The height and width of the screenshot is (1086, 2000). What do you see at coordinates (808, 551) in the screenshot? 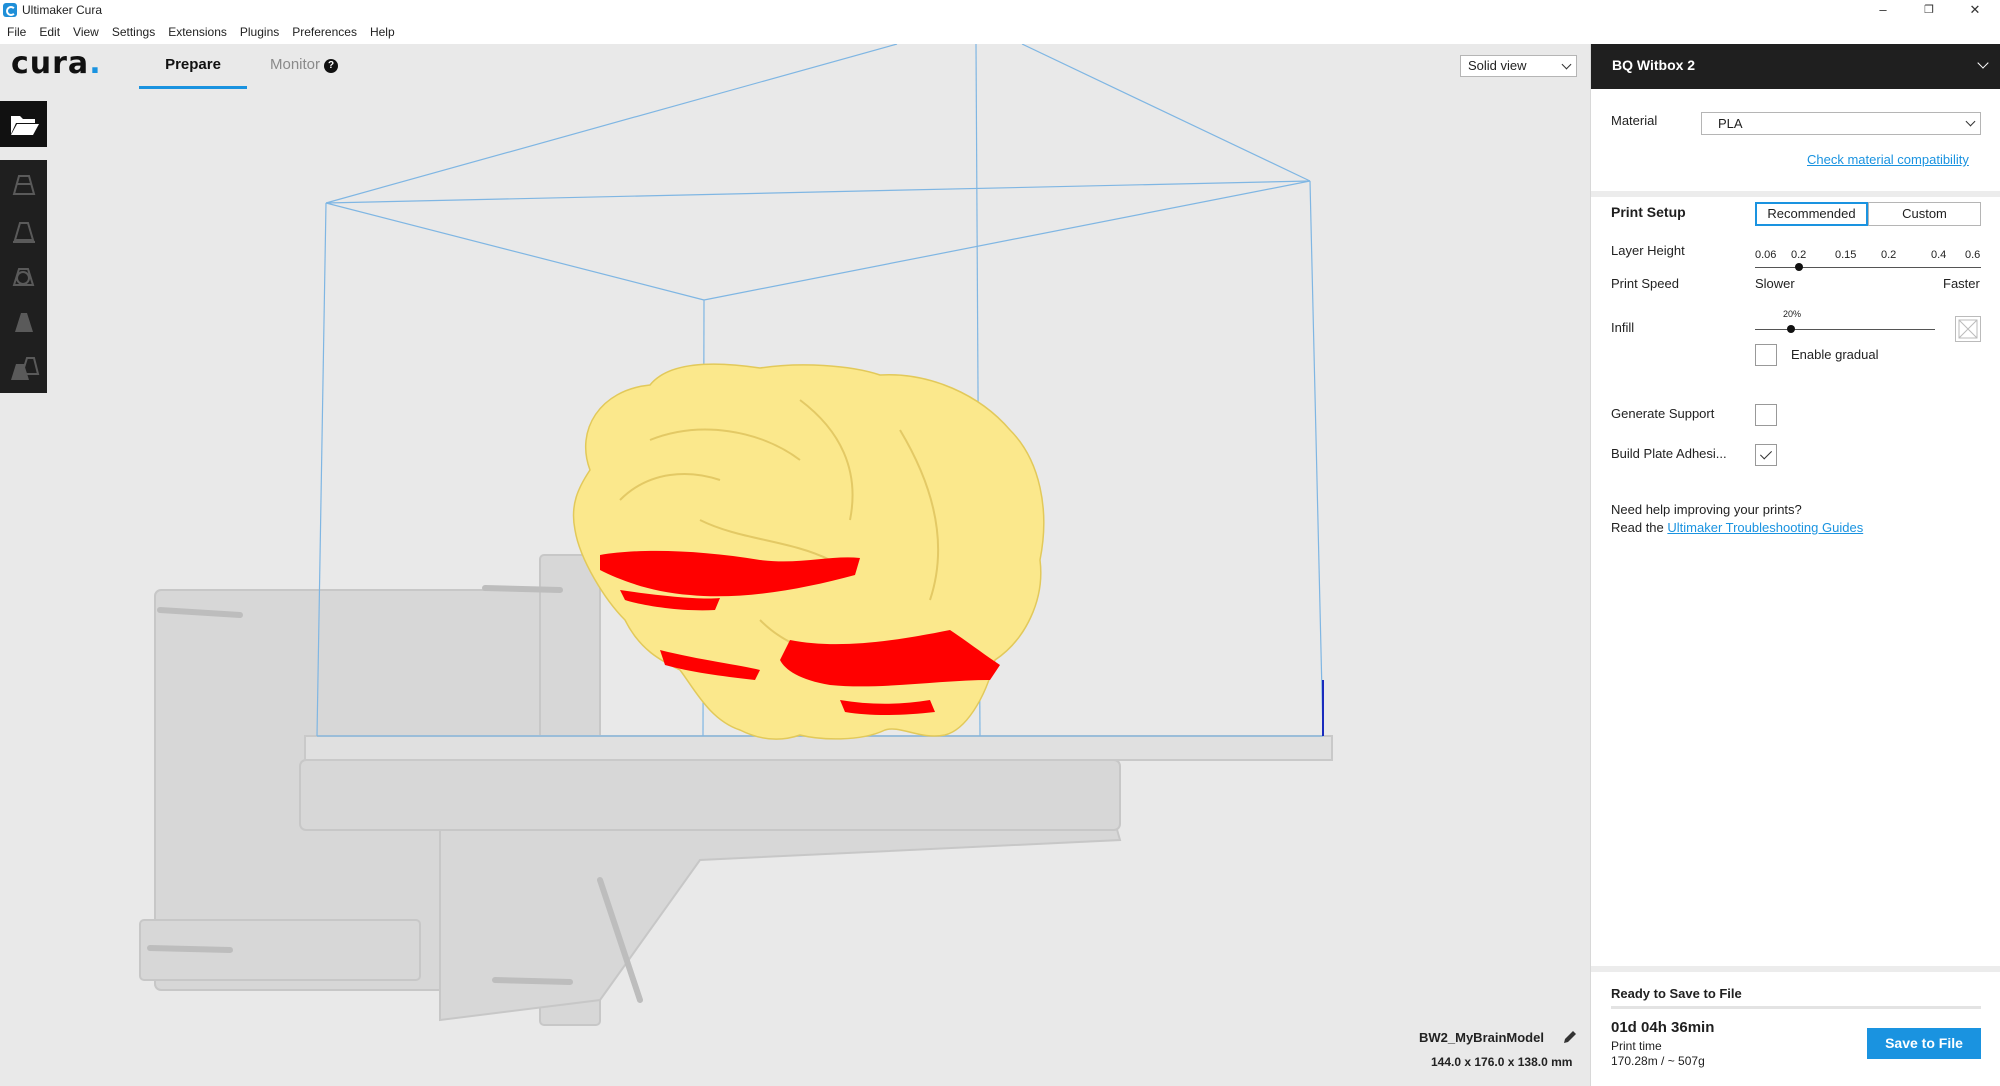
I see `brain-model` at bounding box center [808, 551].